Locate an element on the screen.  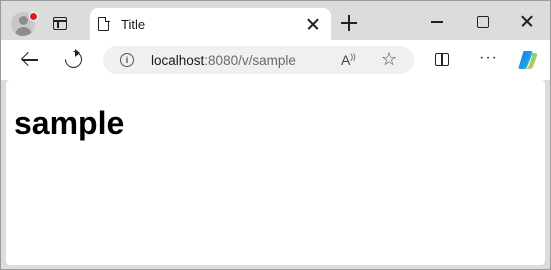
toolbar: i localhost:8080/v/sample A)) ☆ ··· is located at coordinates (275, 60).